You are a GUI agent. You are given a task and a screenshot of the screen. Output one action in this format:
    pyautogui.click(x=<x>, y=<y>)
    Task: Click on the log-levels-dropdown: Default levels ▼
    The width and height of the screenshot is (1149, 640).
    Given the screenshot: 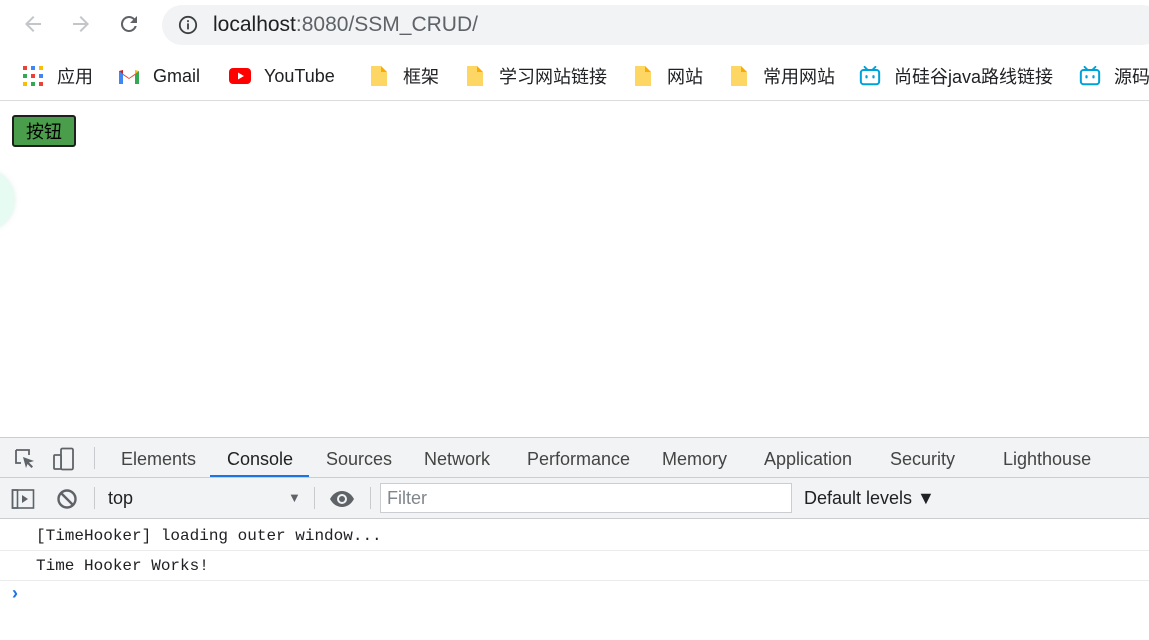 What is the action you would take?
    pyautogui.click(x=869, y=498)
    